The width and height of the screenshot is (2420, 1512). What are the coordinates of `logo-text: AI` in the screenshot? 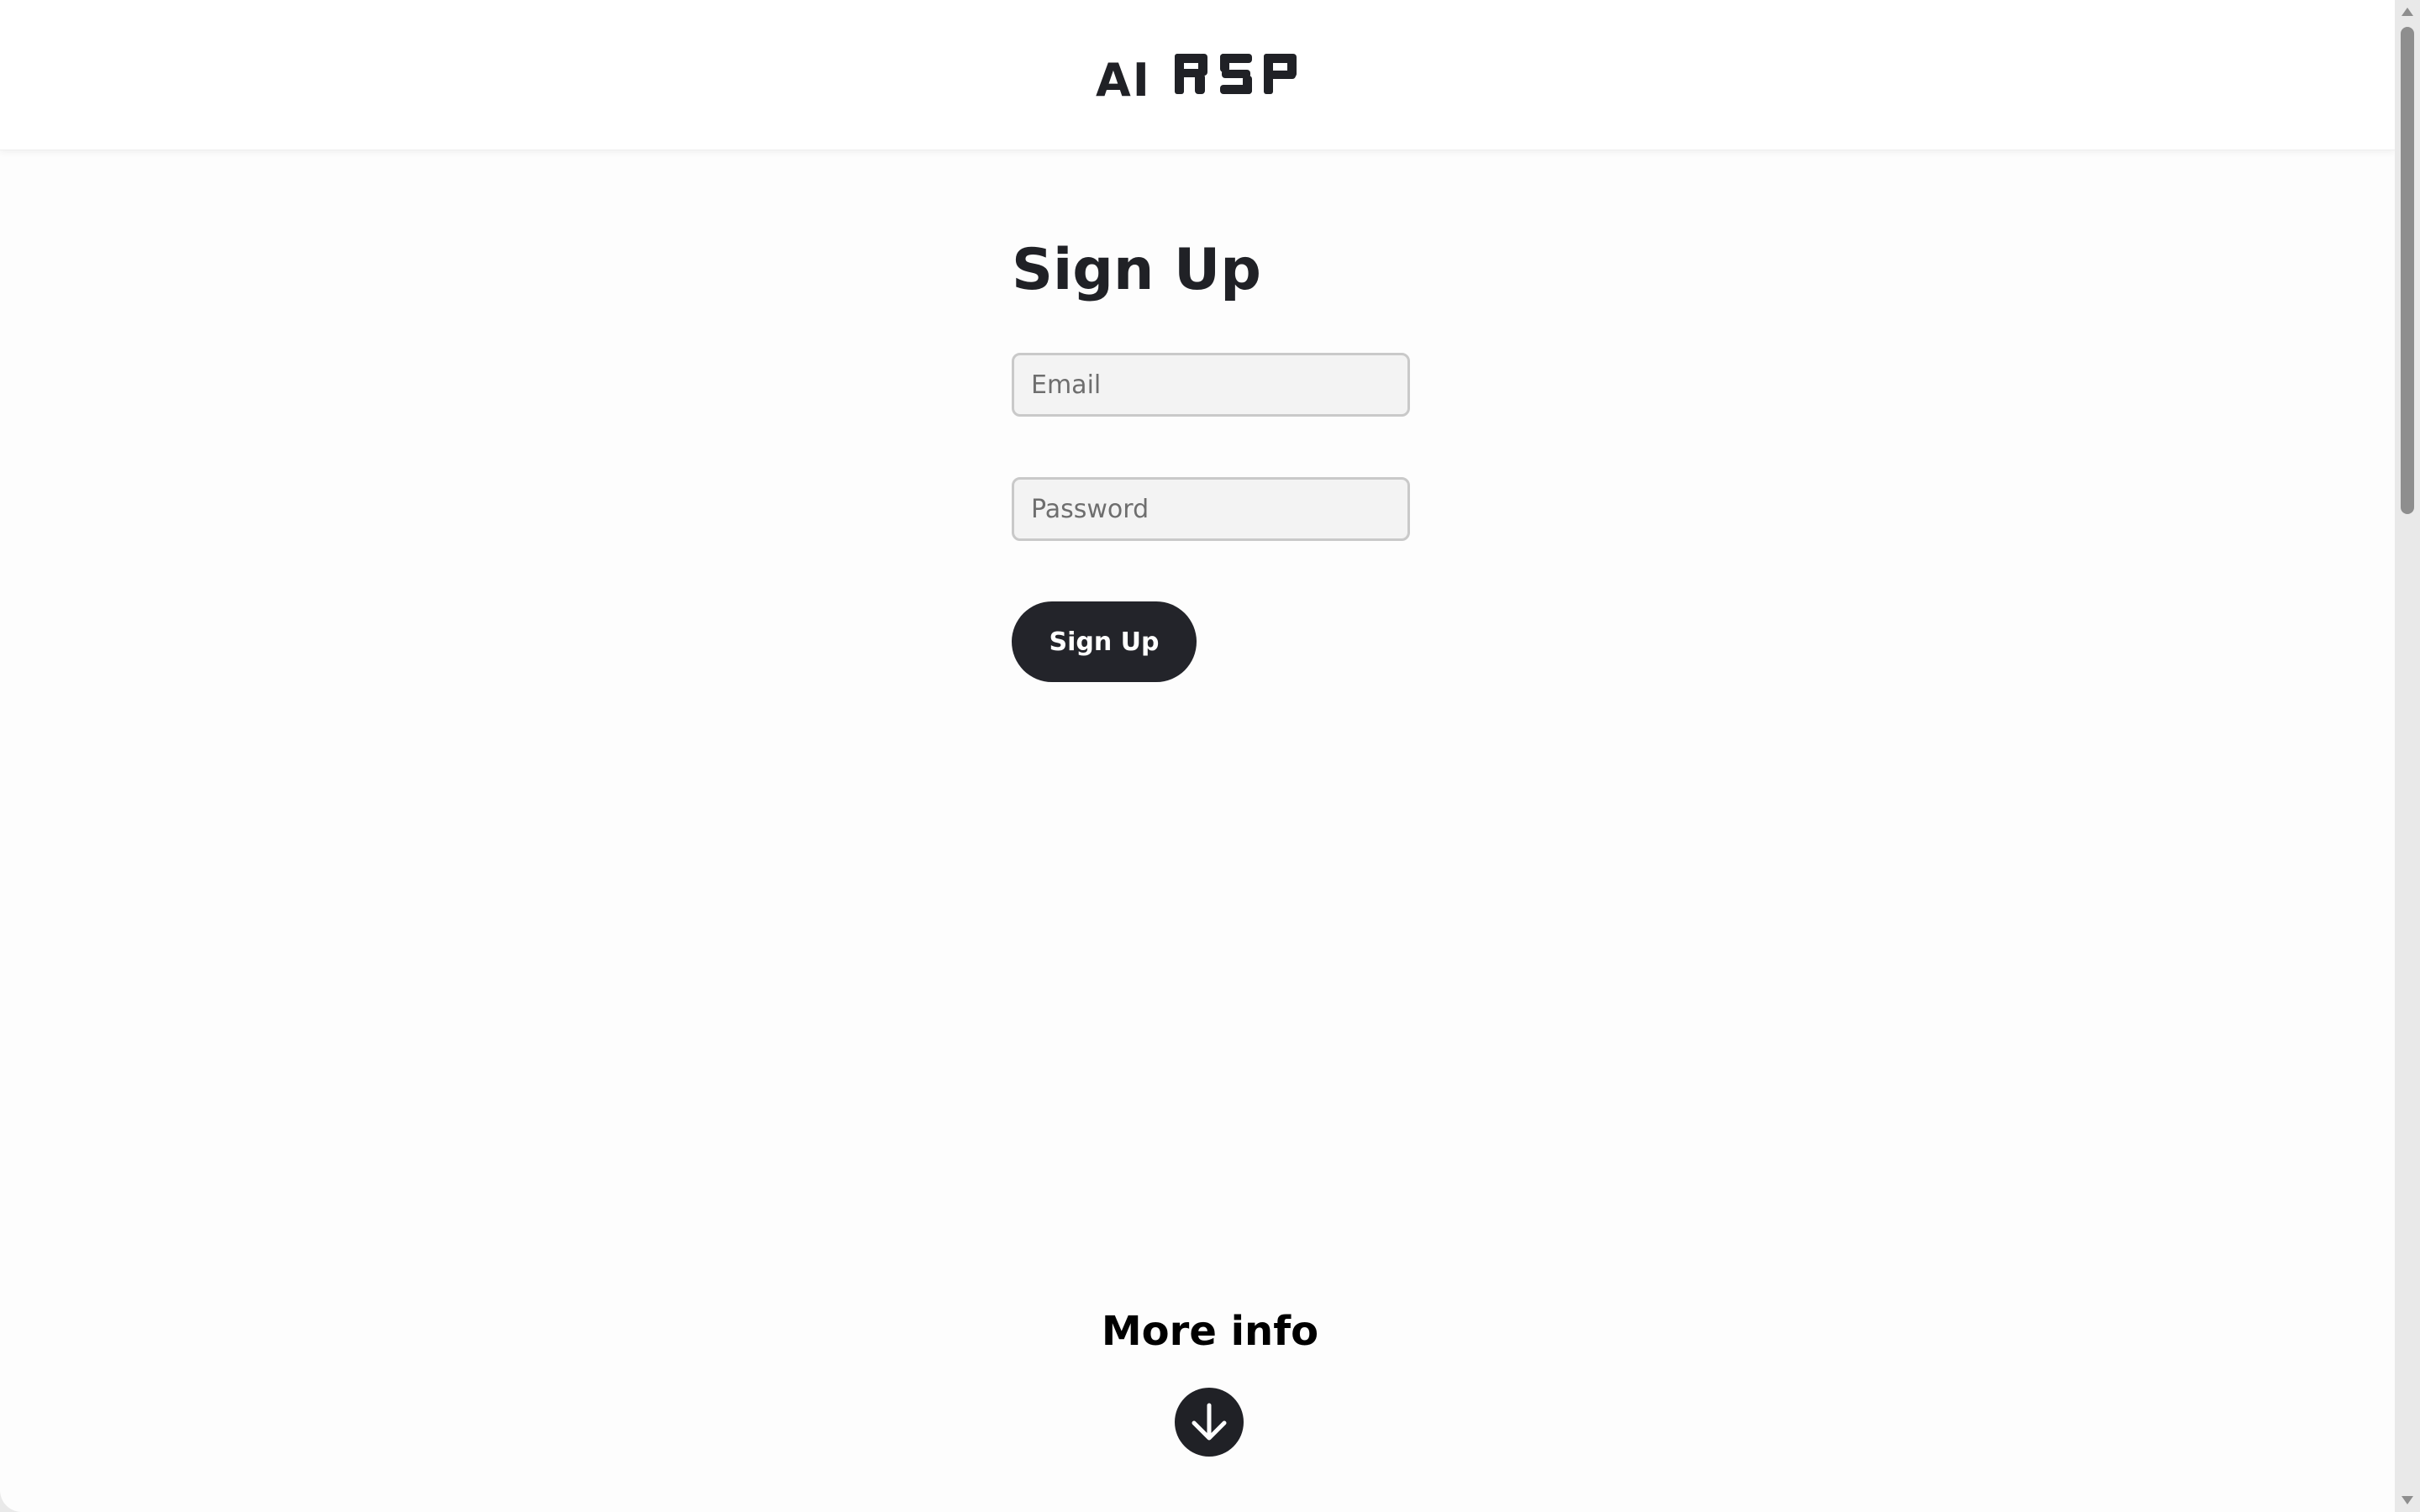 It's located at (1123, 80).